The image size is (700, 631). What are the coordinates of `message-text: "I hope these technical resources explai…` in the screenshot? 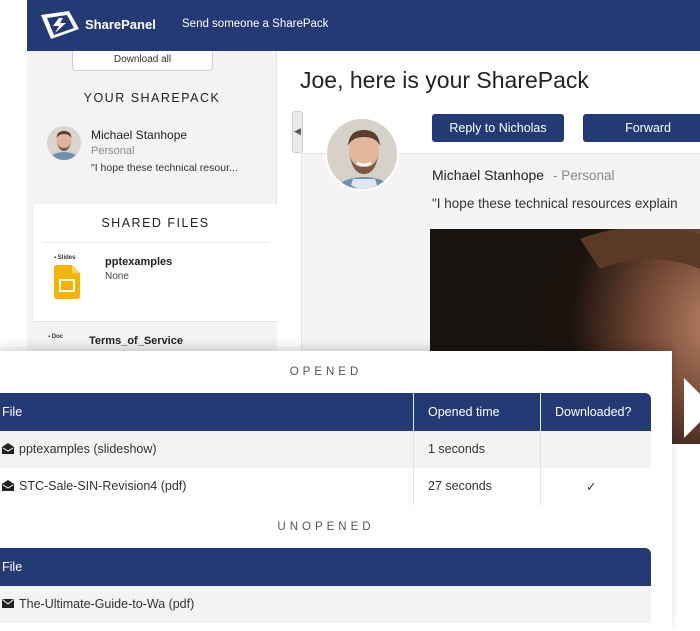 It's located at (555, 203).